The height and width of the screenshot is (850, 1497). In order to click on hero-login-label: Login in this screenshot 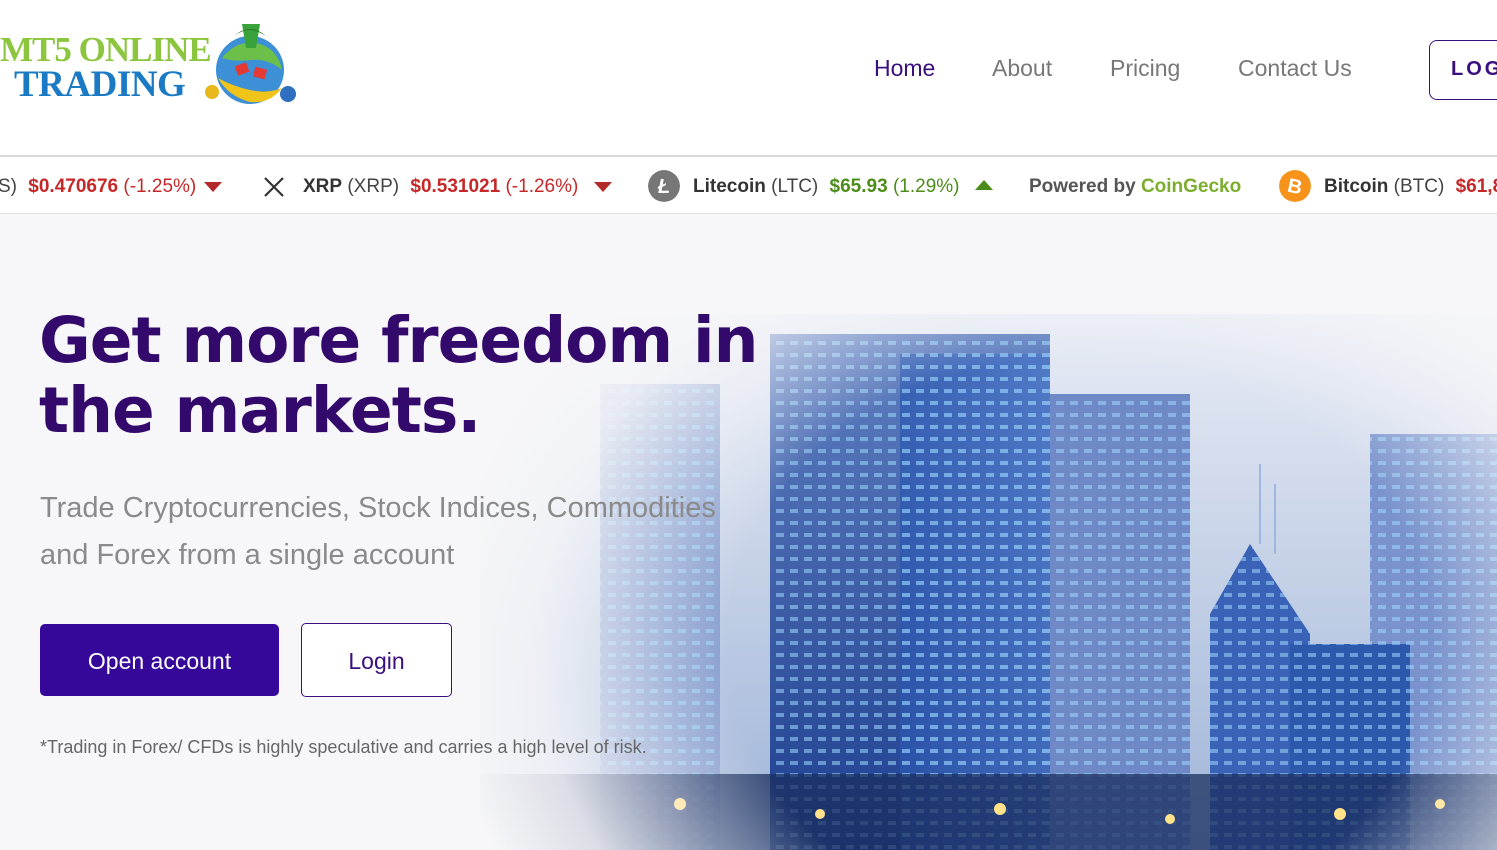, I will do `click(376, 661)`.